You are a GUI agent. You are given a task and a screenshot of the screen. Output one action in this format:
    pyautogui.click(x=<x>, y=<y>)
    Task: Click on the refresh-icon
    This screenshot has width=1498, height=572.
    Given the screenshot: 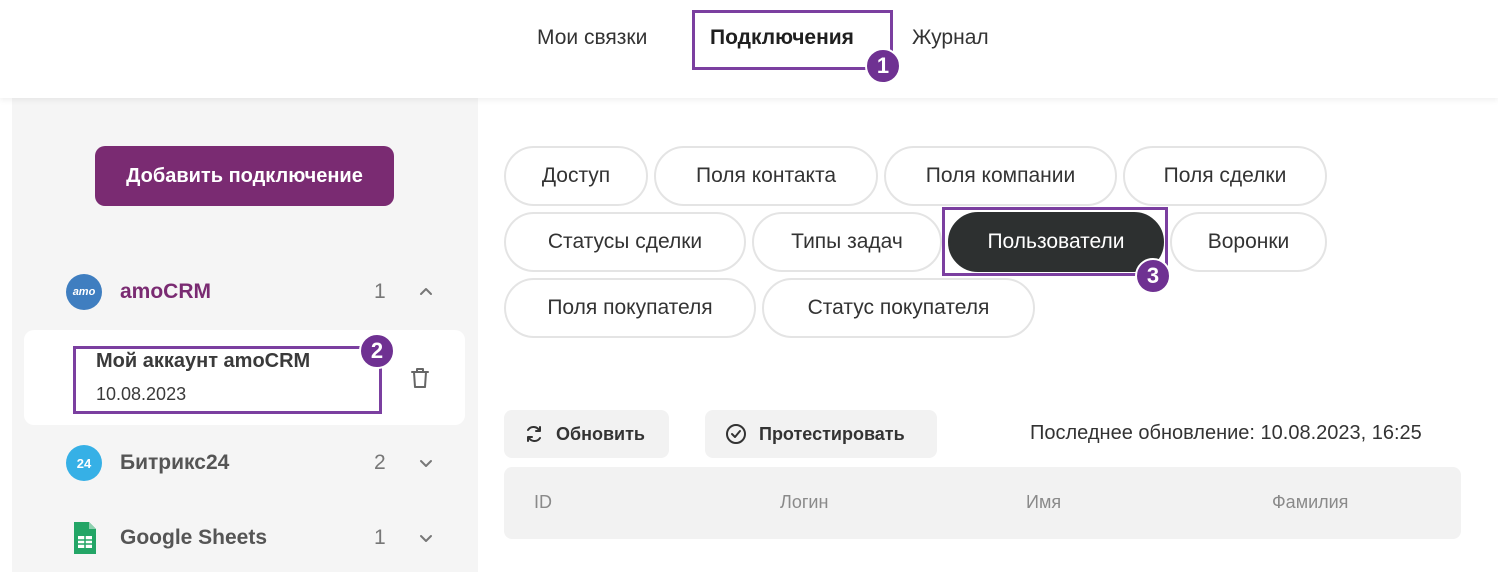 What is the action you would take?
    pyautogui.click(x=534, y=434)
    